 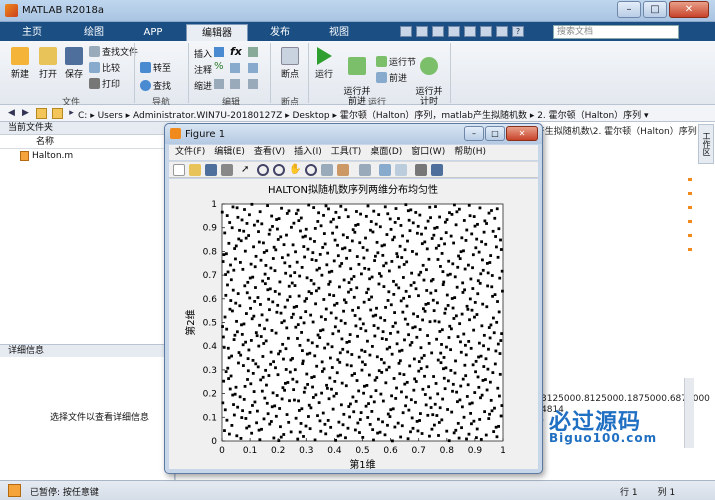 What do you see at coordinates (470, 31) in the screenshot?
I see `undo-icon` at bounding box center [470, 31].